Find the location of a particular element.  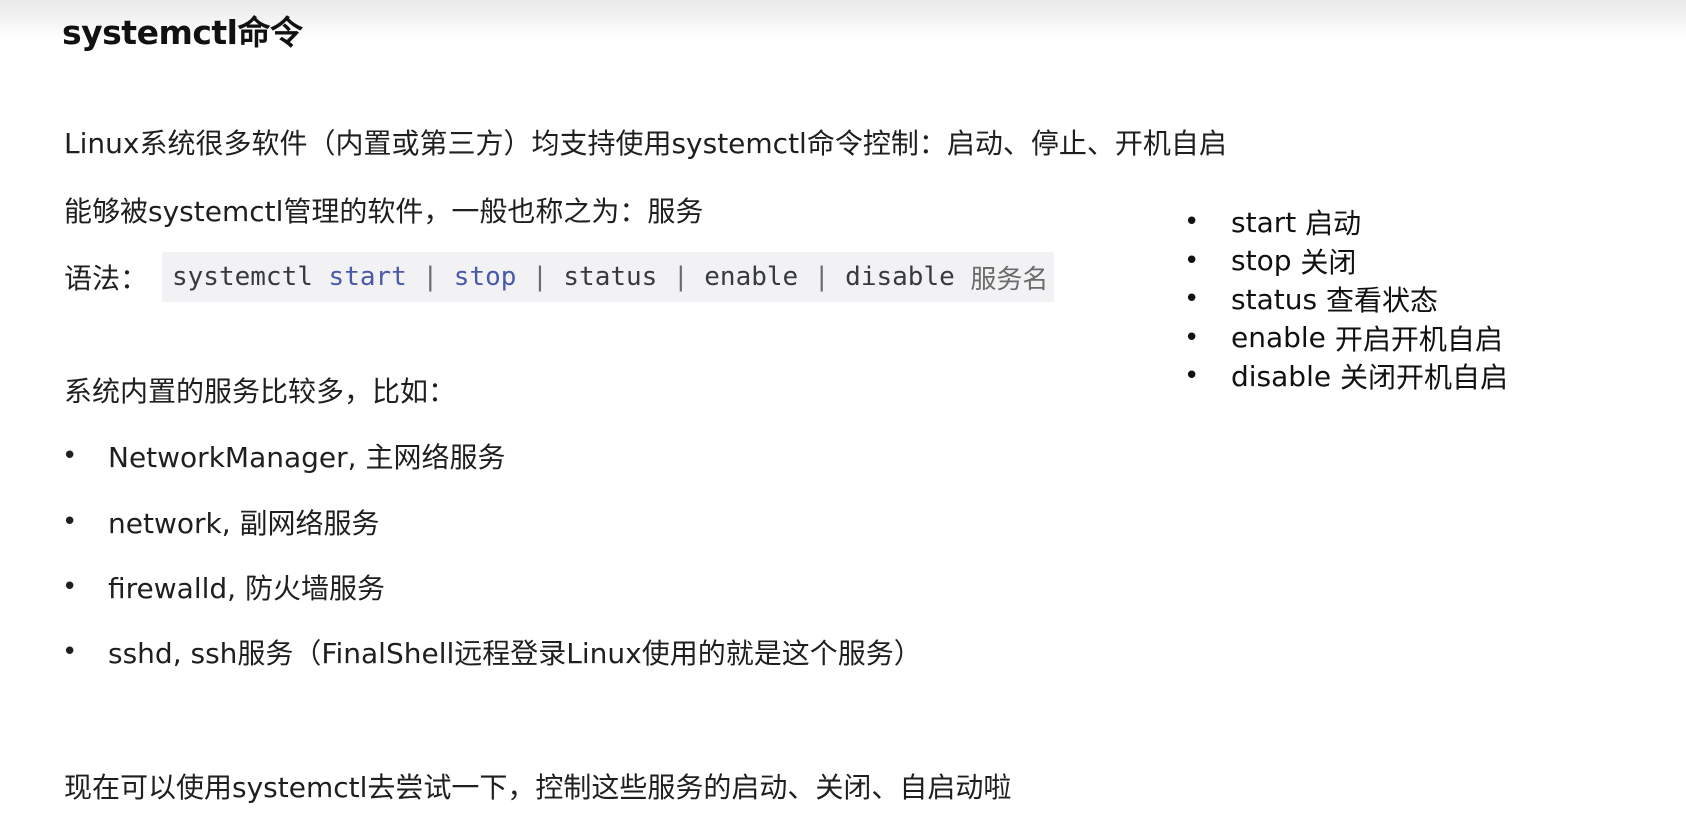

list-item: • disable 关闭开机自启 is located at coordinates (1346, 376).